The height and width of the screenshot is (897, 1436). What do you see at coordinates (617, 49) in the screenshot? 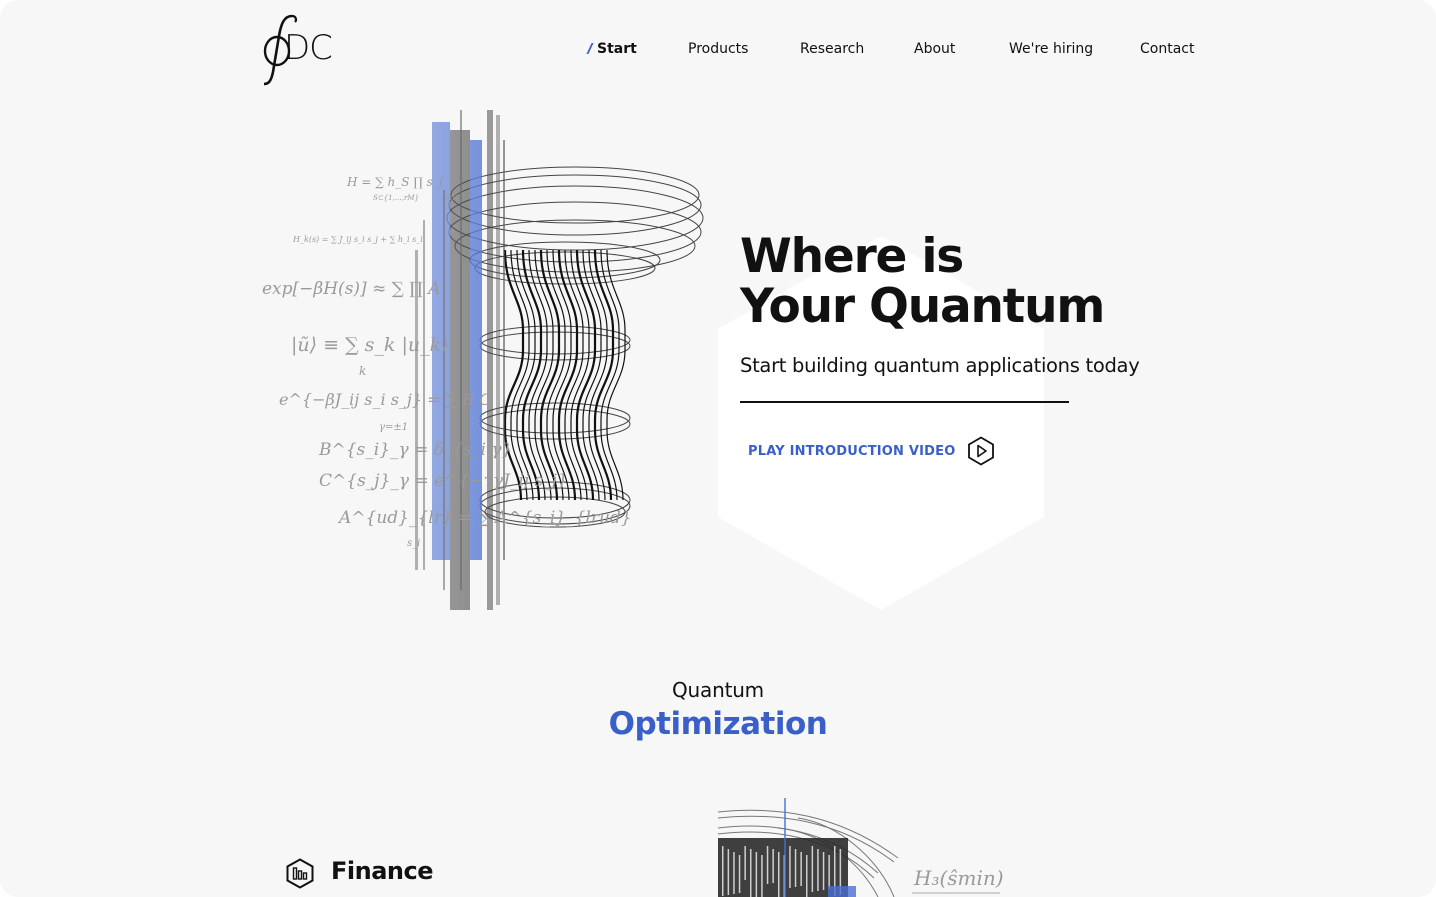
I see `nav-label: Start` at bounding box center [617, 49].